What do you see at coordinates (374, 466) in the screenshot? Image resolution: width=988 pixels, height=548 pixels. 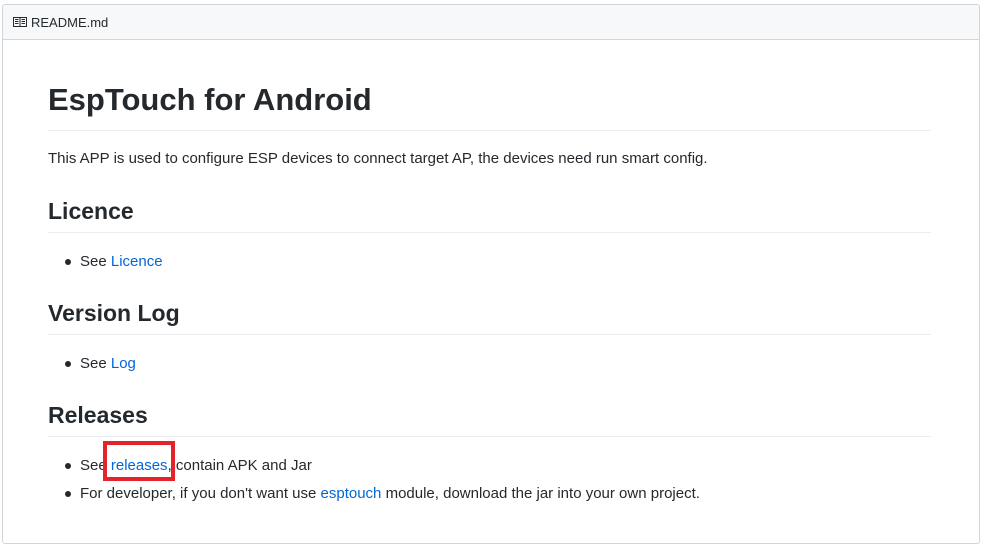 I see `list-item: See releases, contain APK and Jar` at bounding box center [374, 466].